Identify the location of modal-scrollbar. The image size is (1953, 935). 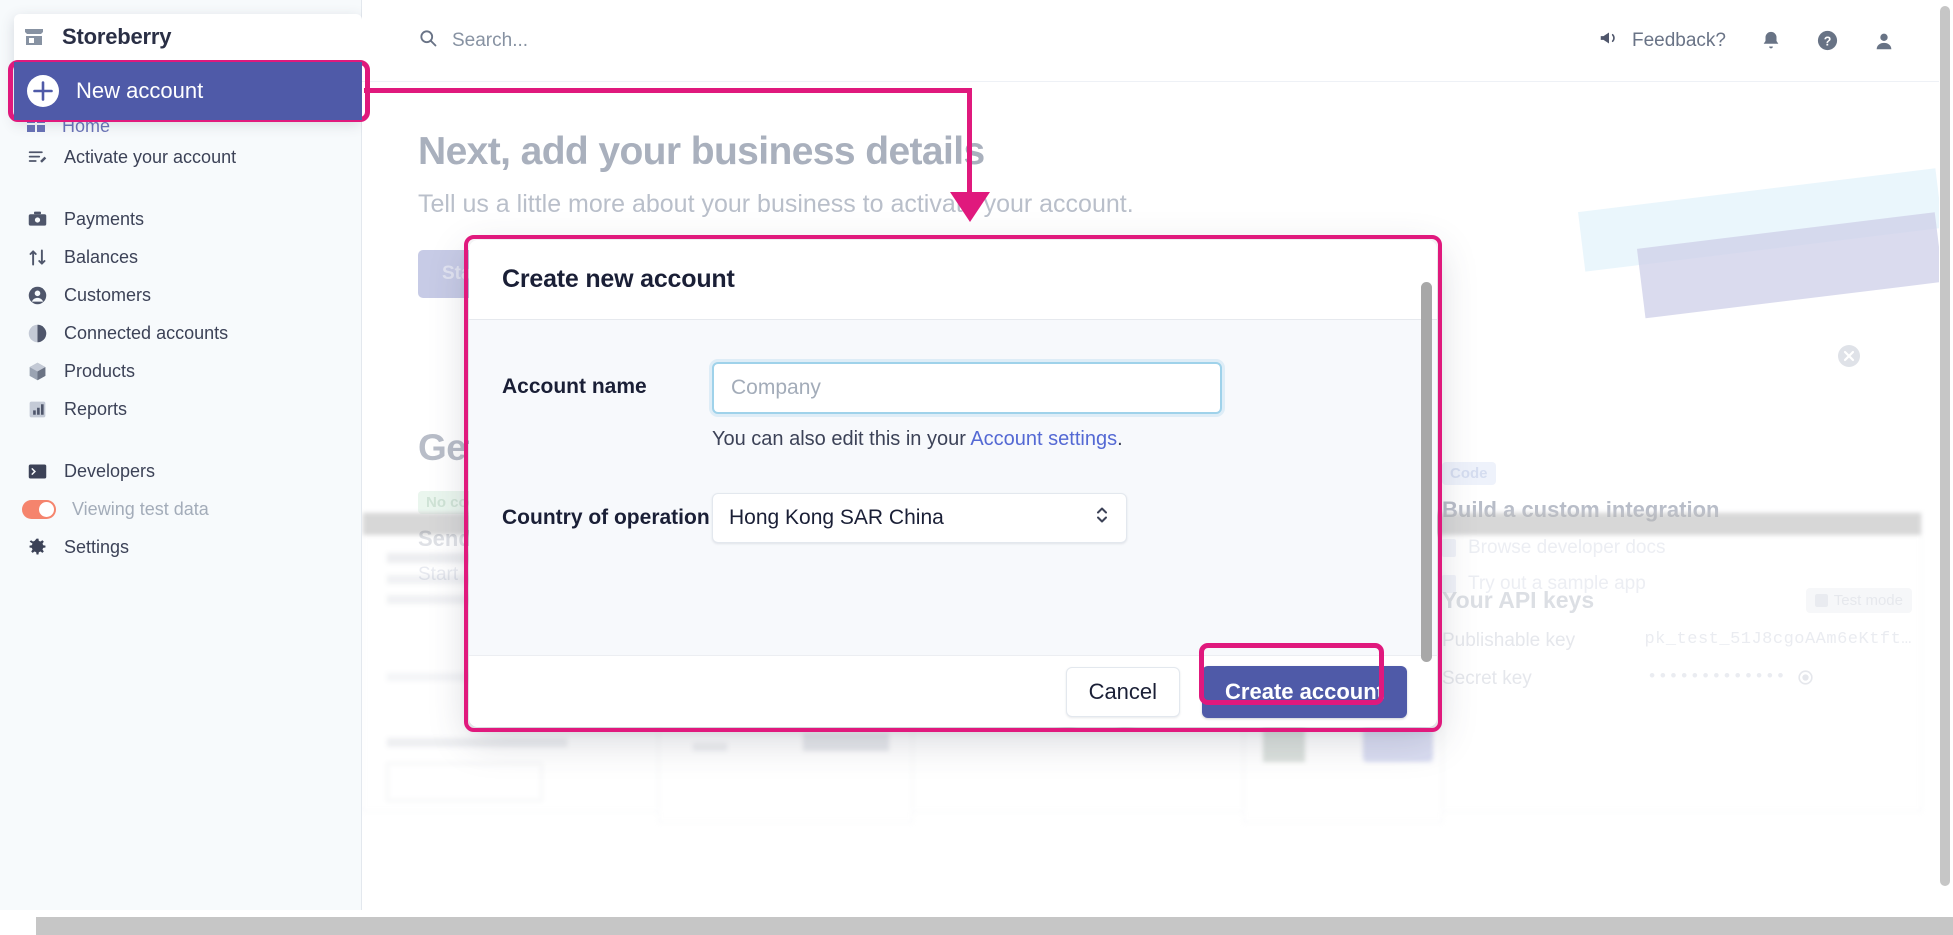
(1426, 472).